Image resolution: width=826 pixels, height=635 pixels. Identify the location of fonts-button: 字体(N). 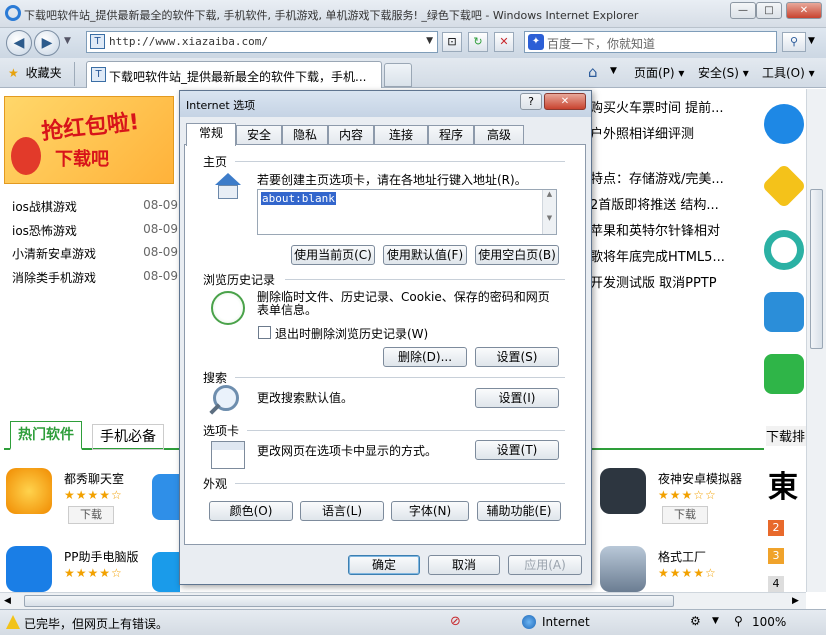
(430, 511).